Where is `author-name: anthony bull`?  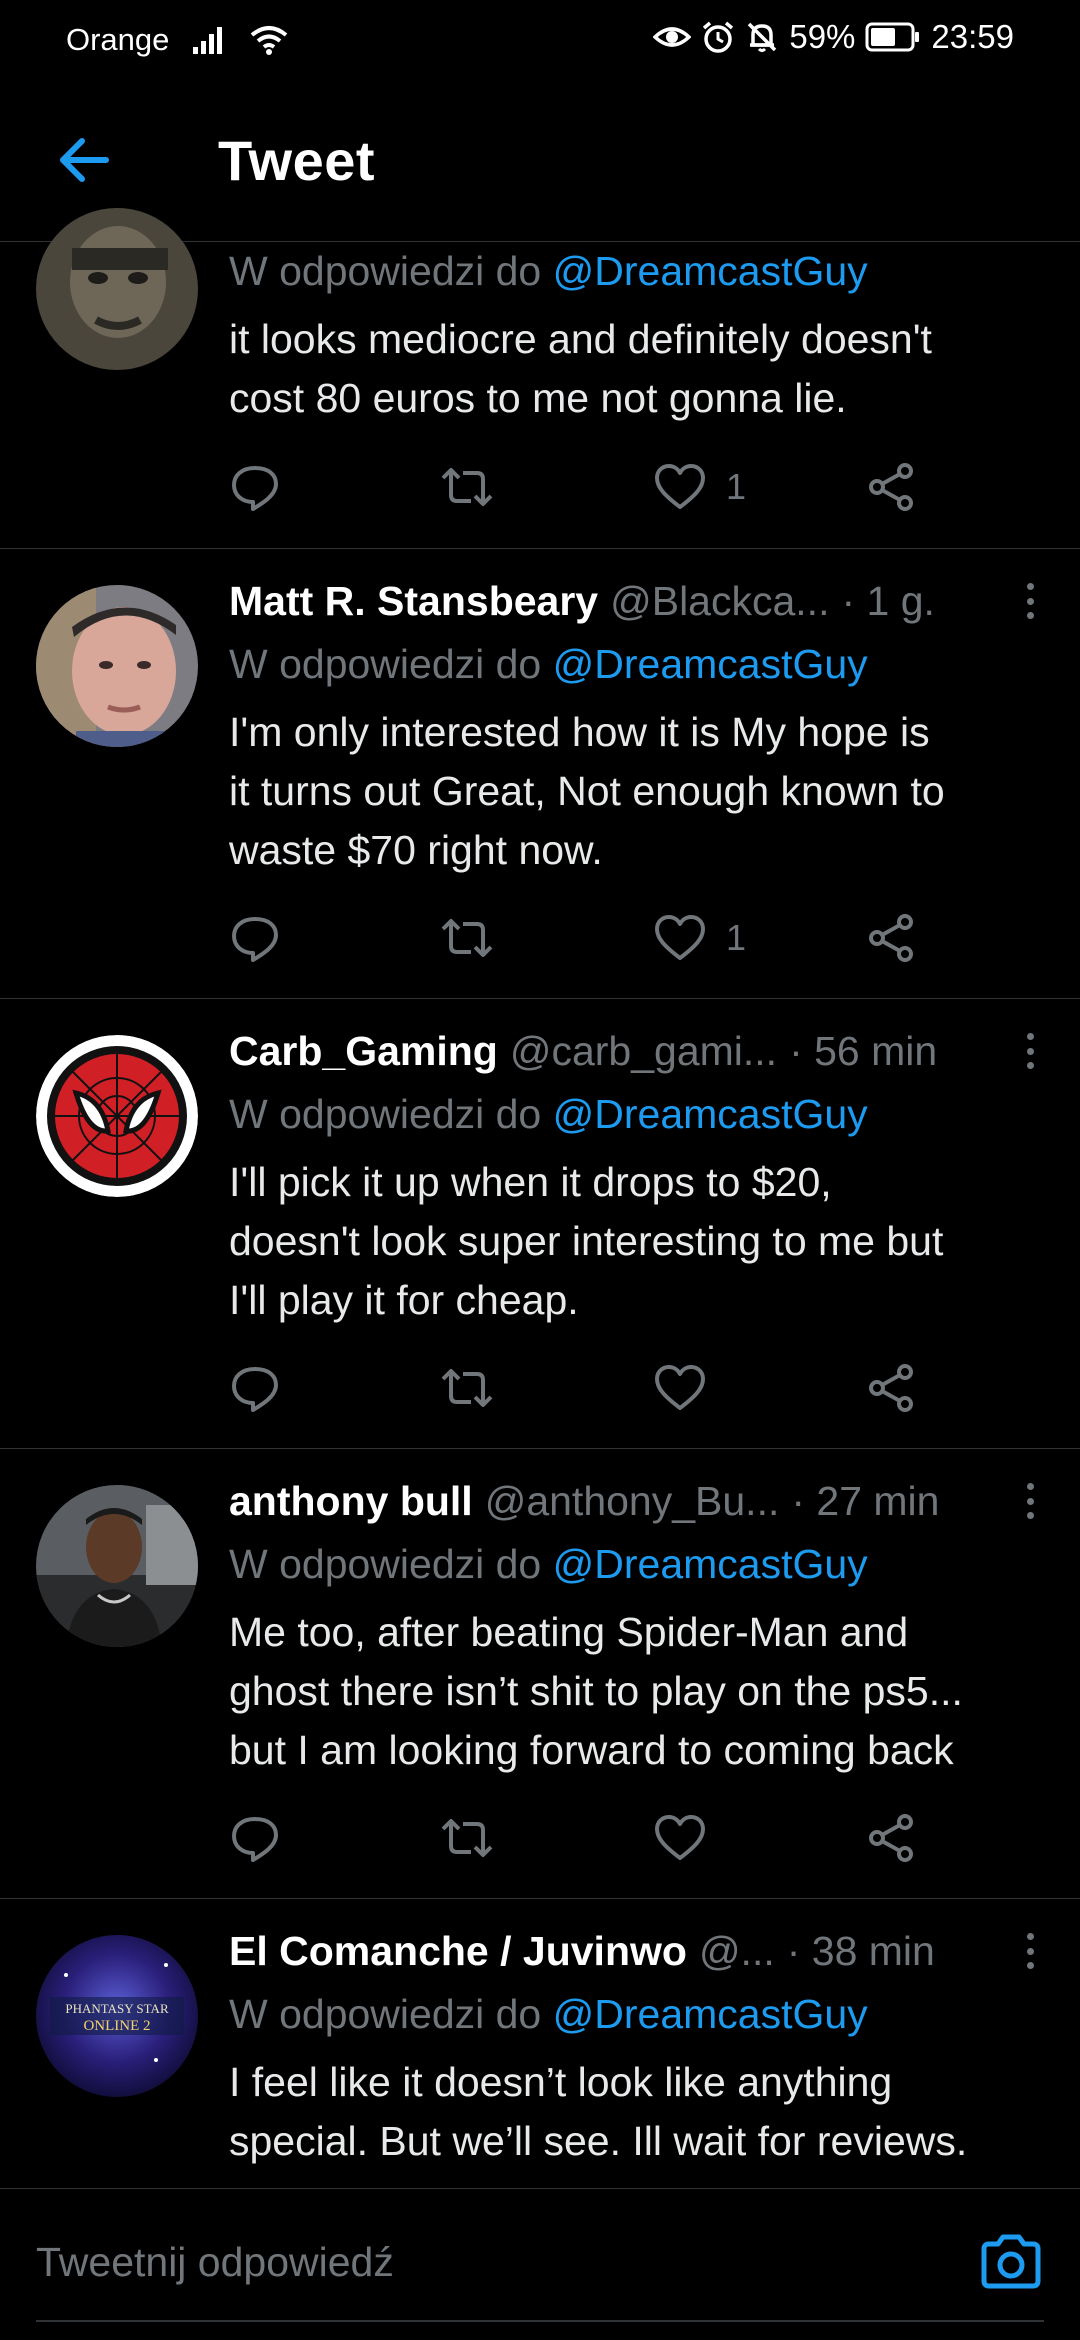 author-name: anthony bull is located at coordinates (351, 1501).